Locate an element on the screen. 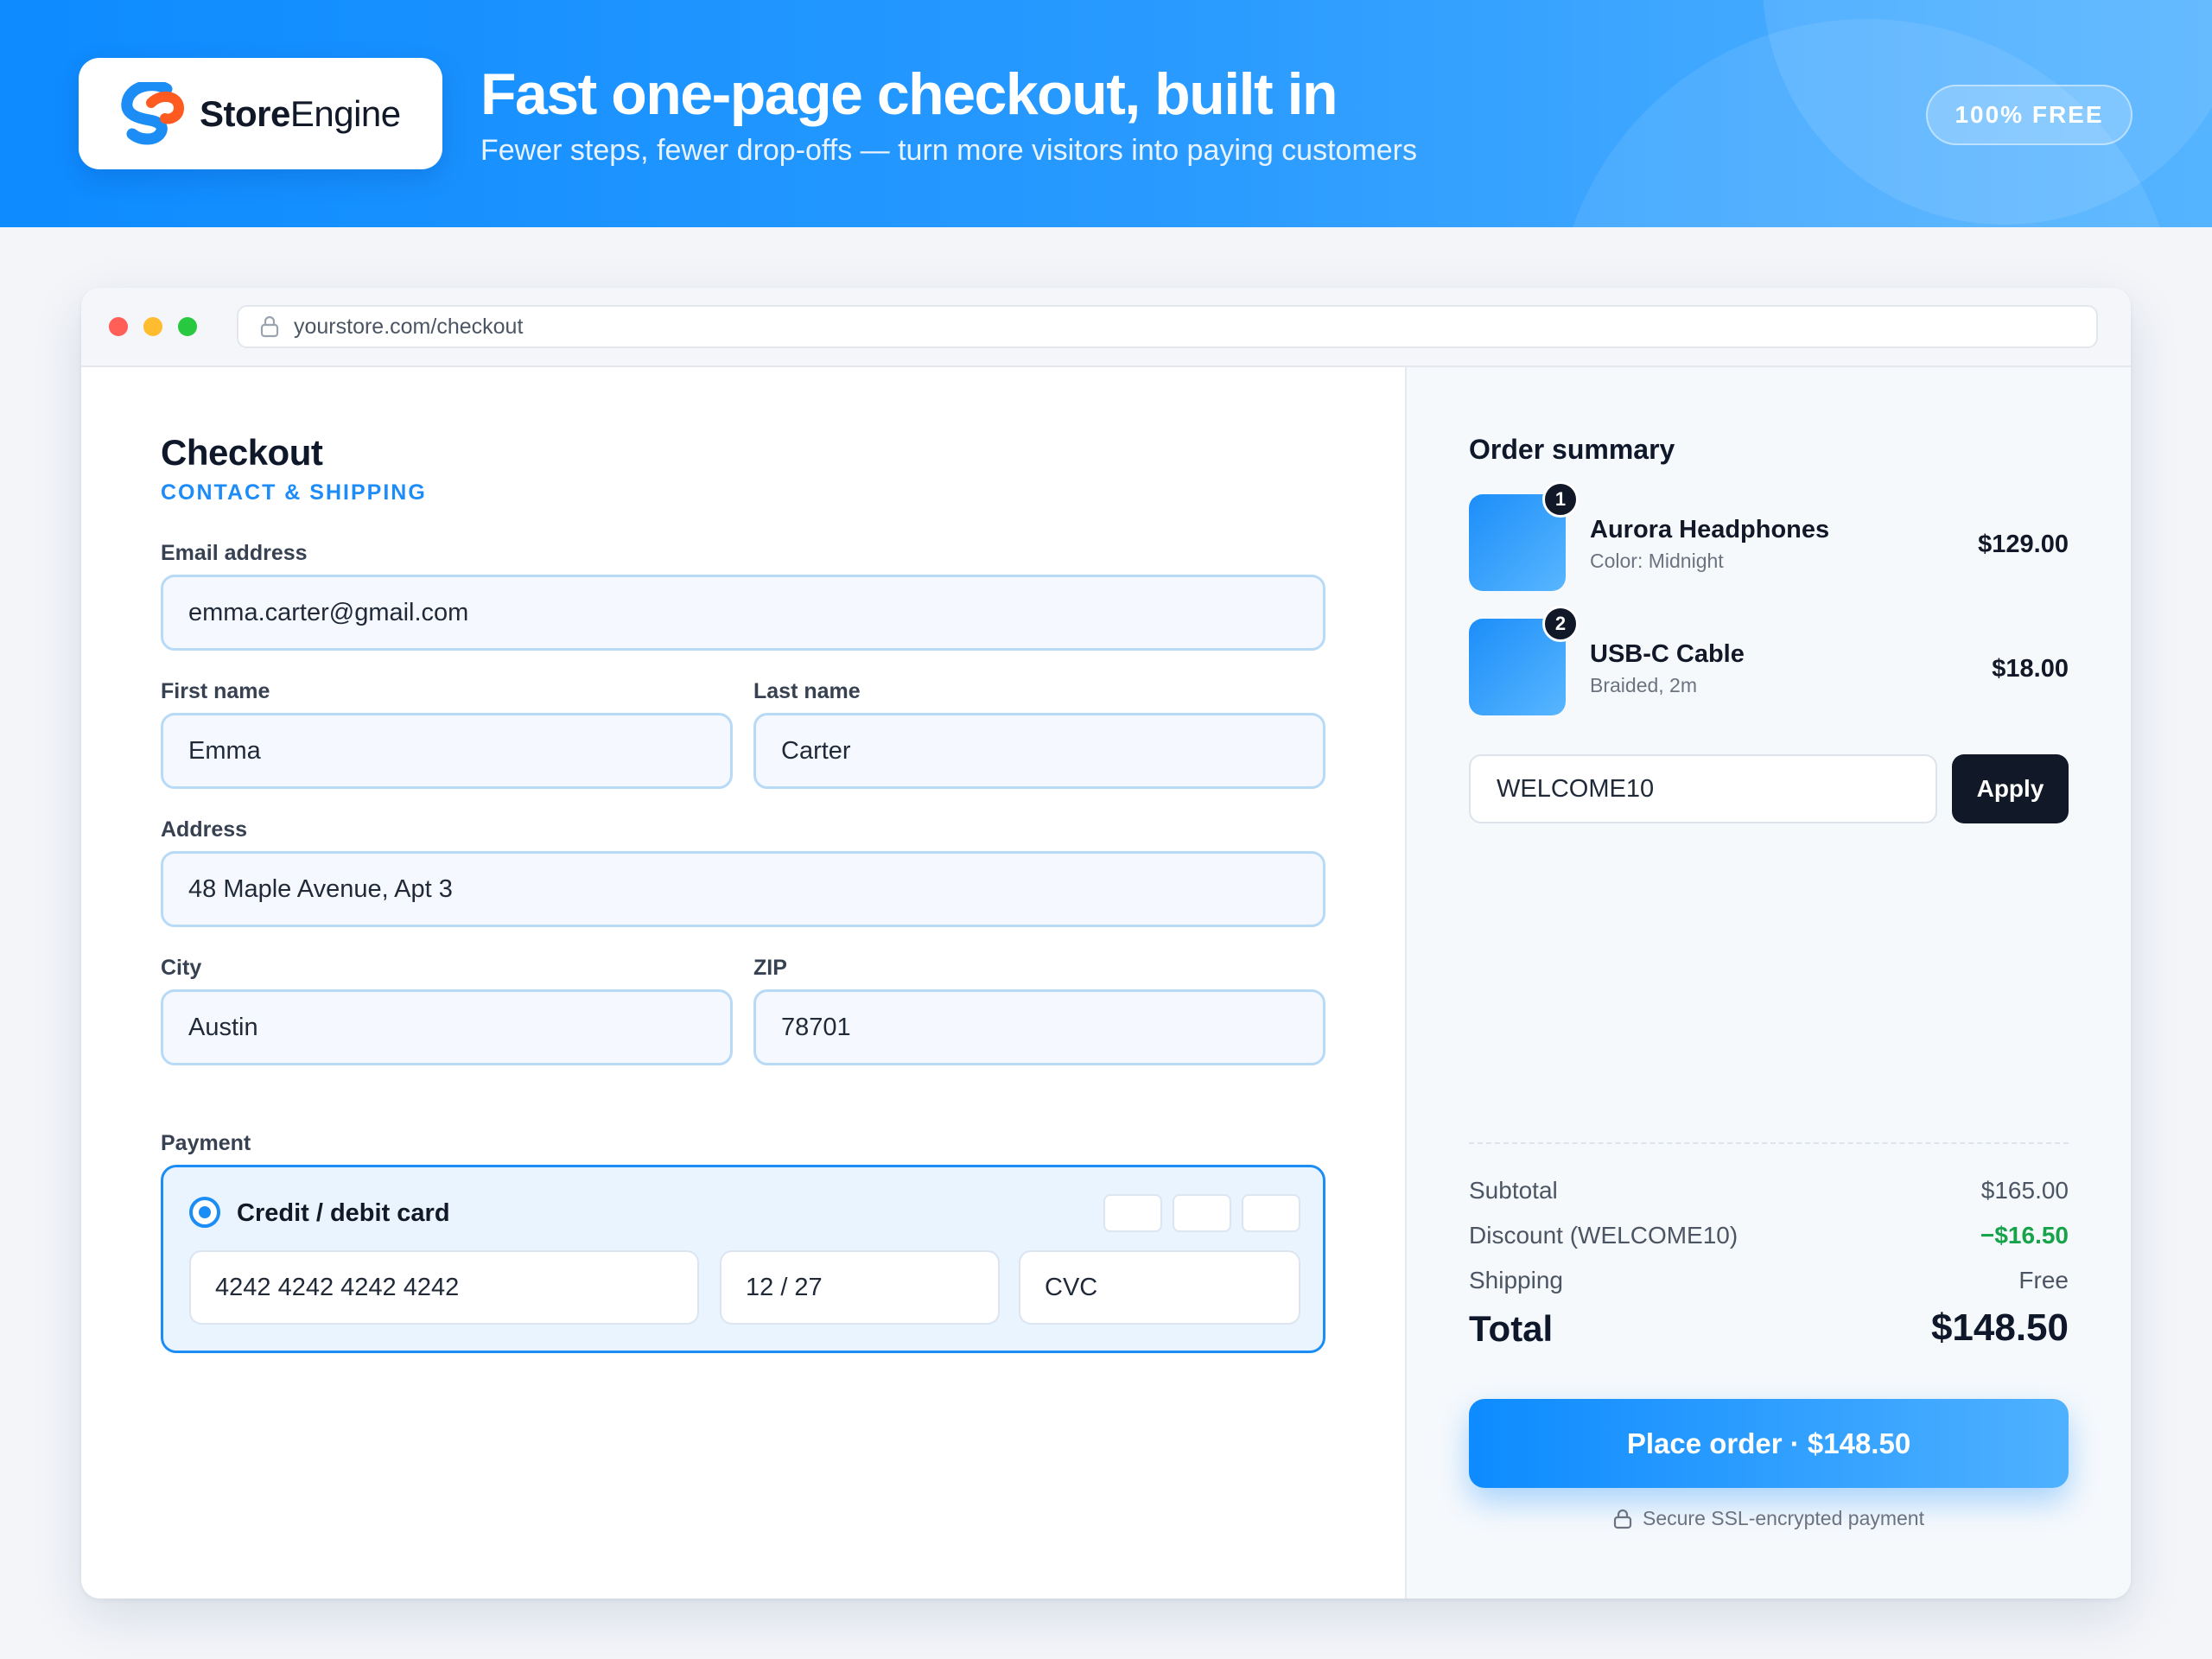 The width and height of the screenshot is (2212, 1659). quantity-badge: 2 is located at coordinates (1560, 624).